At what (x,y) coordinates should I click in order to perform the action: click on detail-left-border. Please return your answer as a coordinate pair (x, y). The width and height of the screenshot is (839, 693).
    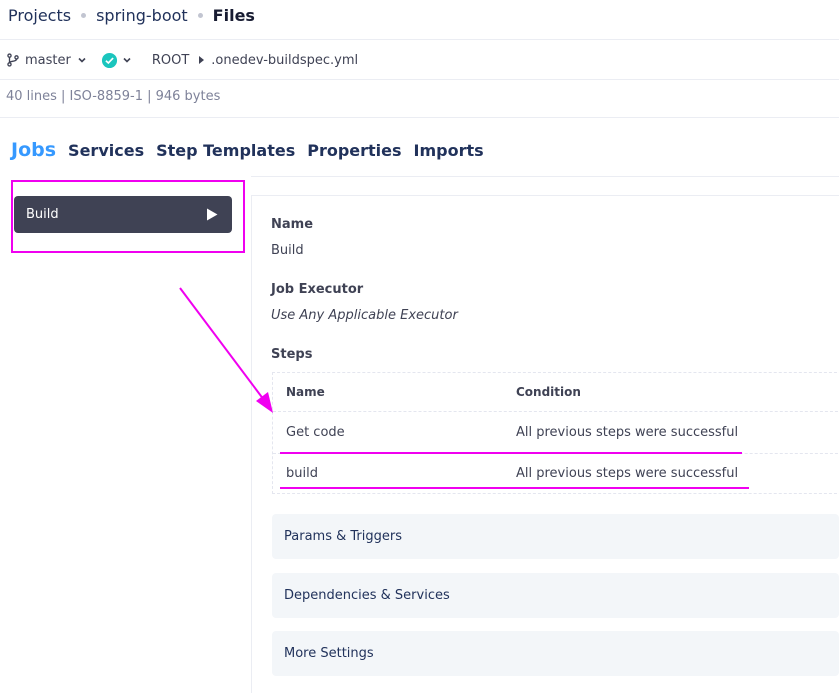
    Looking at the image, I should click on (251, 444).